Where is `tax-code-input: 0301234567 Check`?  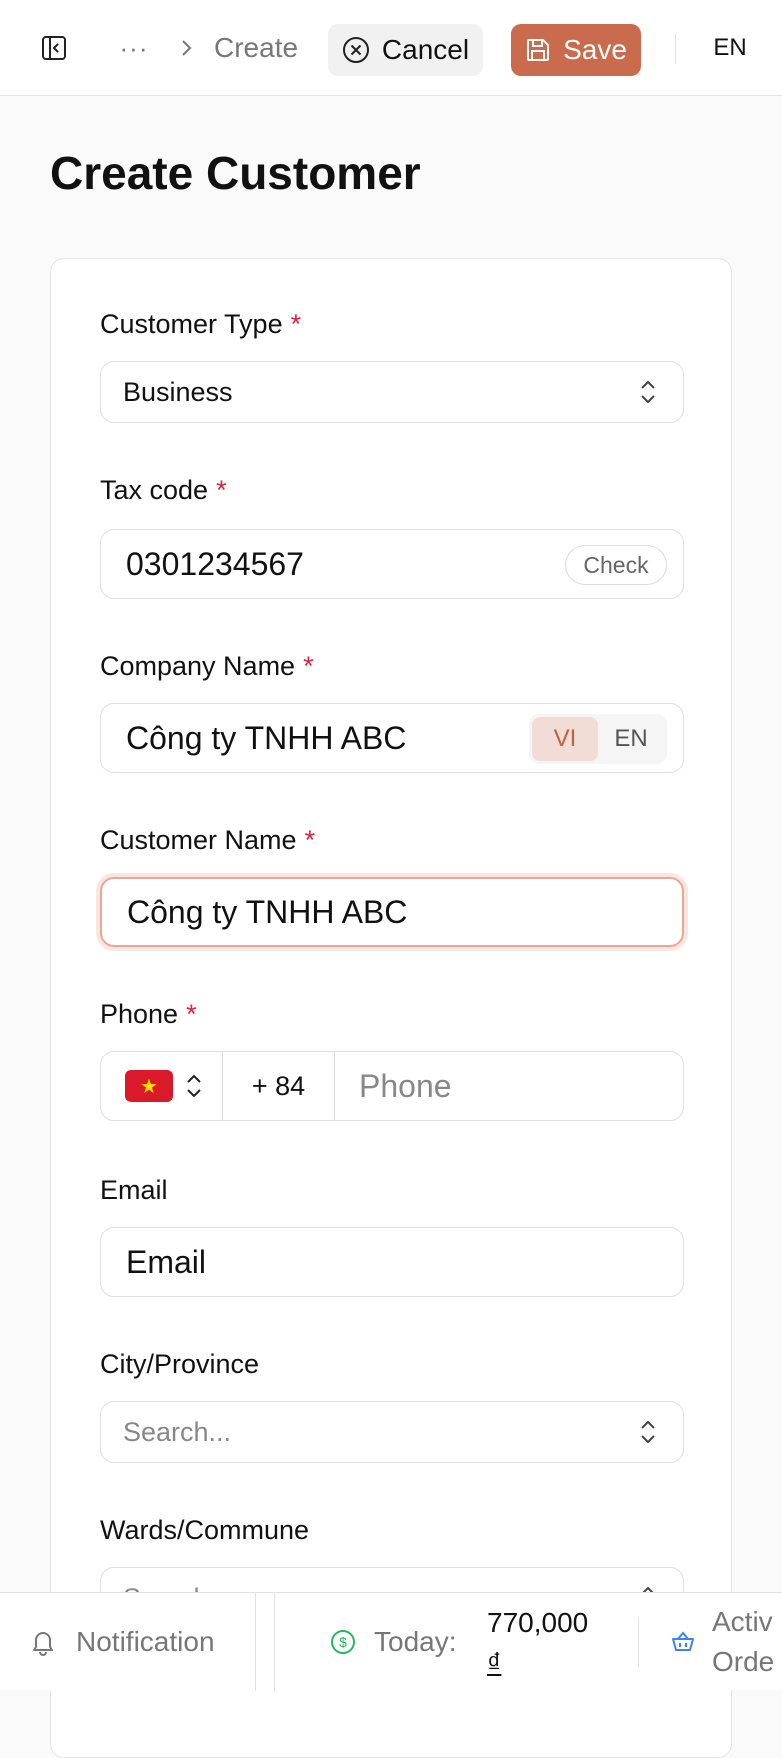 tax-code-input: 0301234567 Check is located at coordinates (392, 564).